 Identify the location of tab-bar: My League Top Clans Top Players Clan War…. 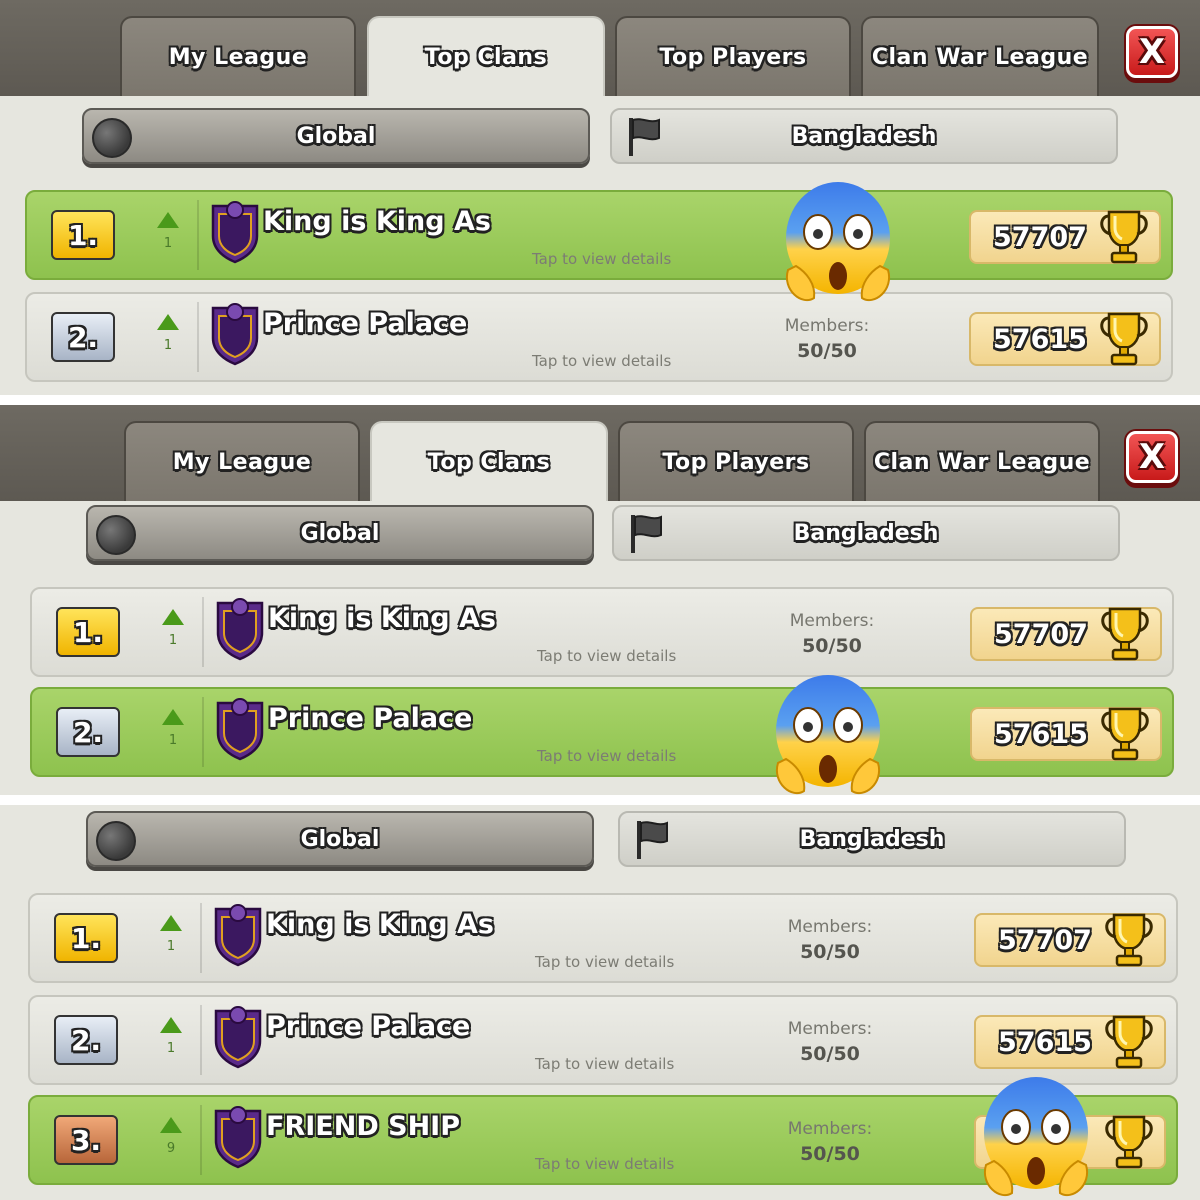
(600, 48).